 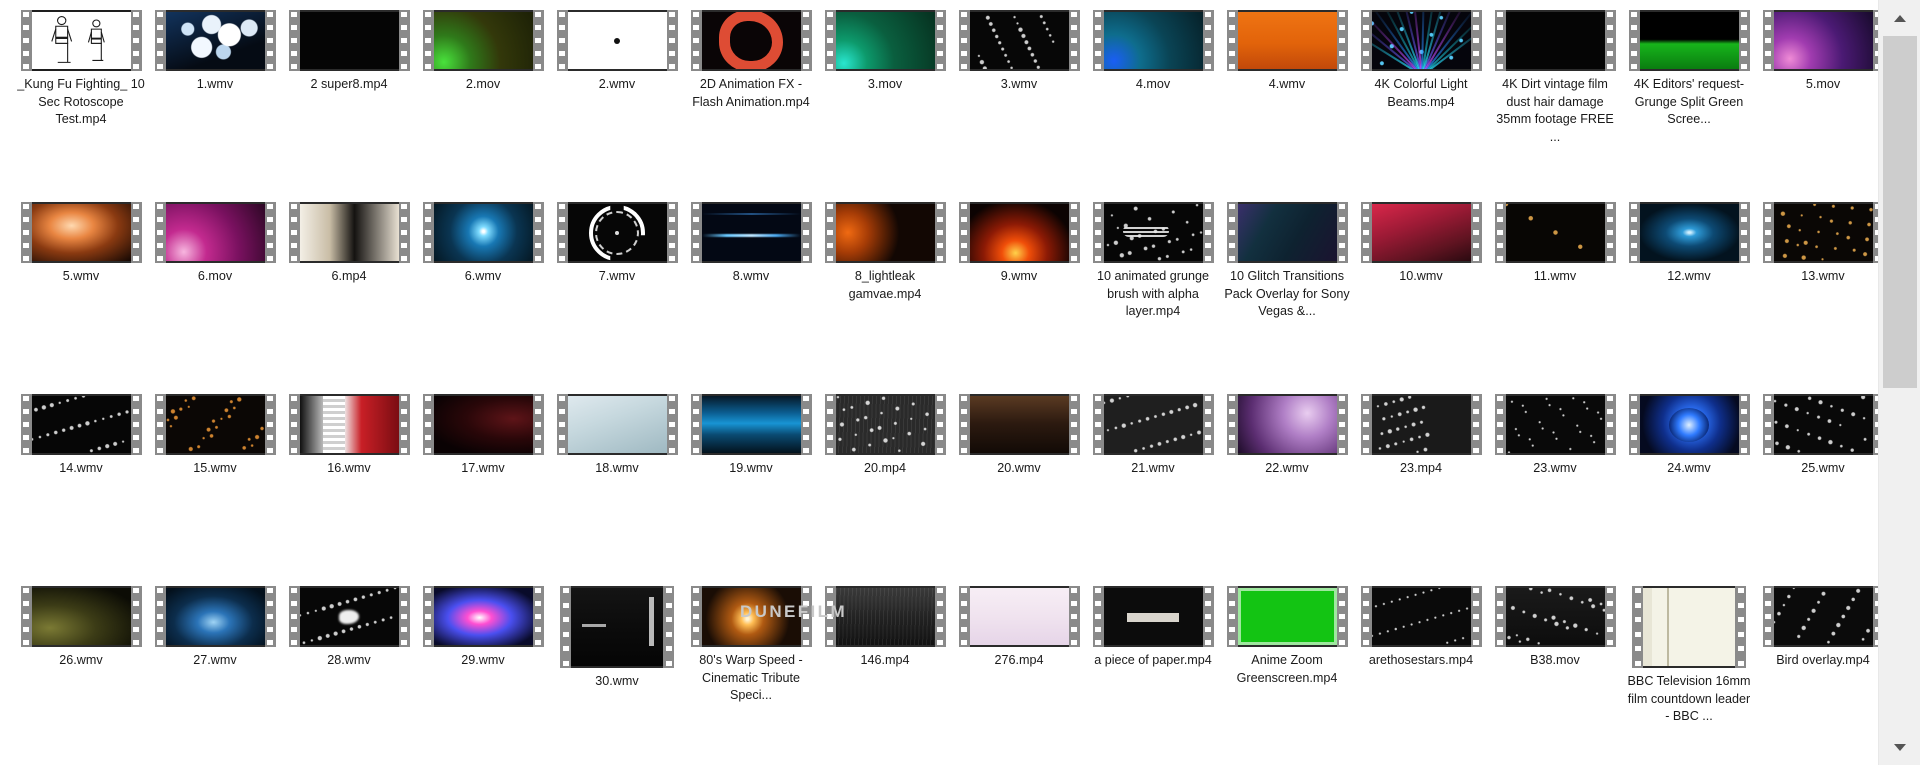 I want to click on file-tile: 29.wmv, so click(x=483, y=673).